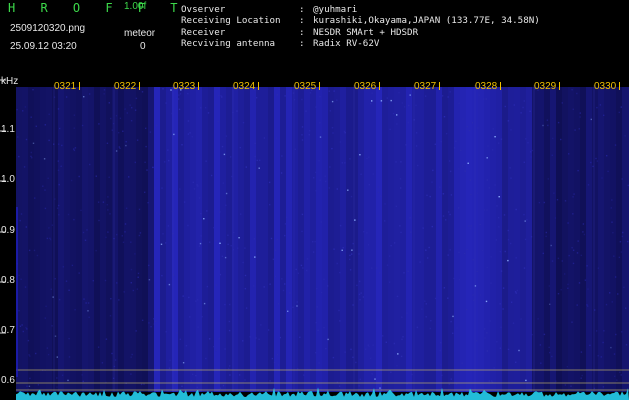  I want to click on info-key: Receiver, so click(203, 32).